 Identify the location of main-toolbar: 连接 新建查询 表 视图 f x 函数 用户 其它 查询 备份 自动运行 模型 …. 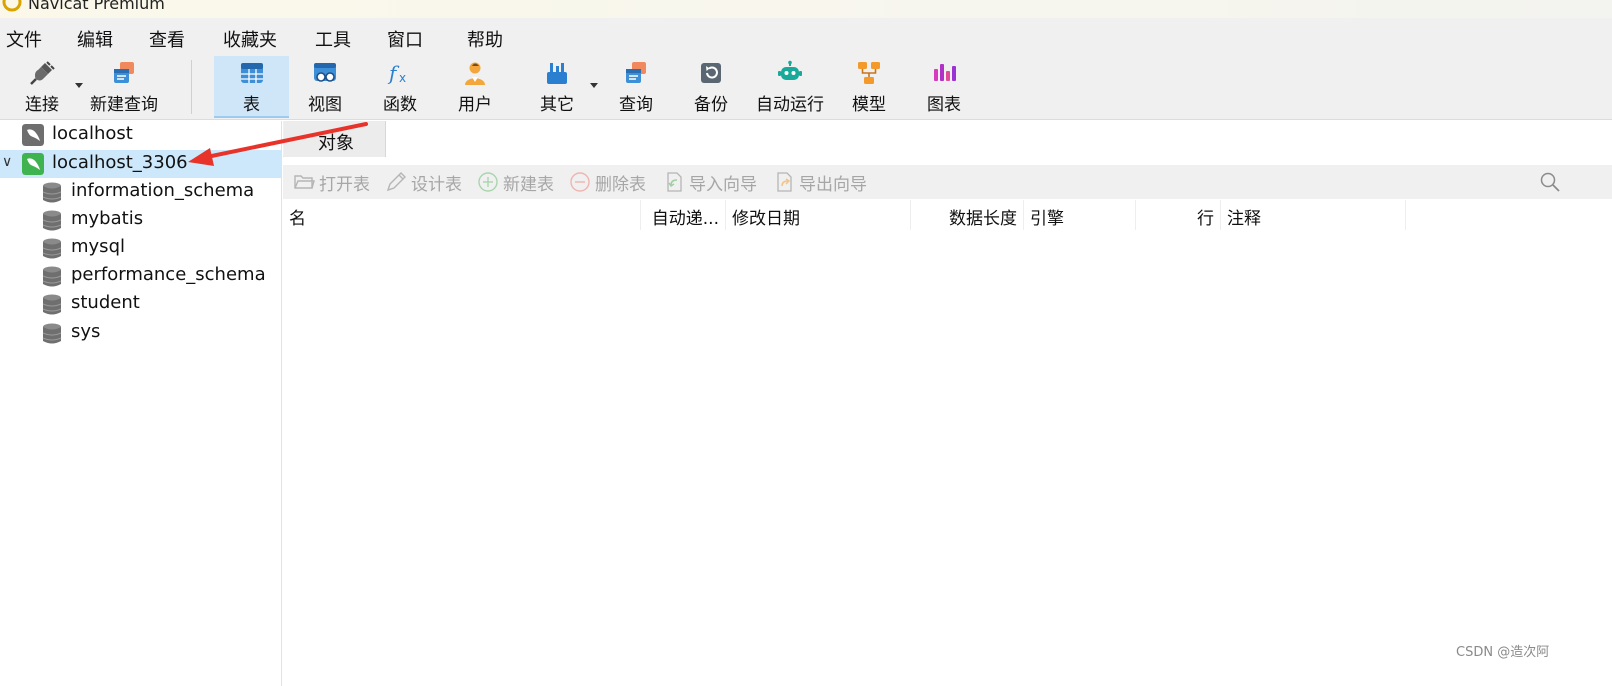
(806, 87).